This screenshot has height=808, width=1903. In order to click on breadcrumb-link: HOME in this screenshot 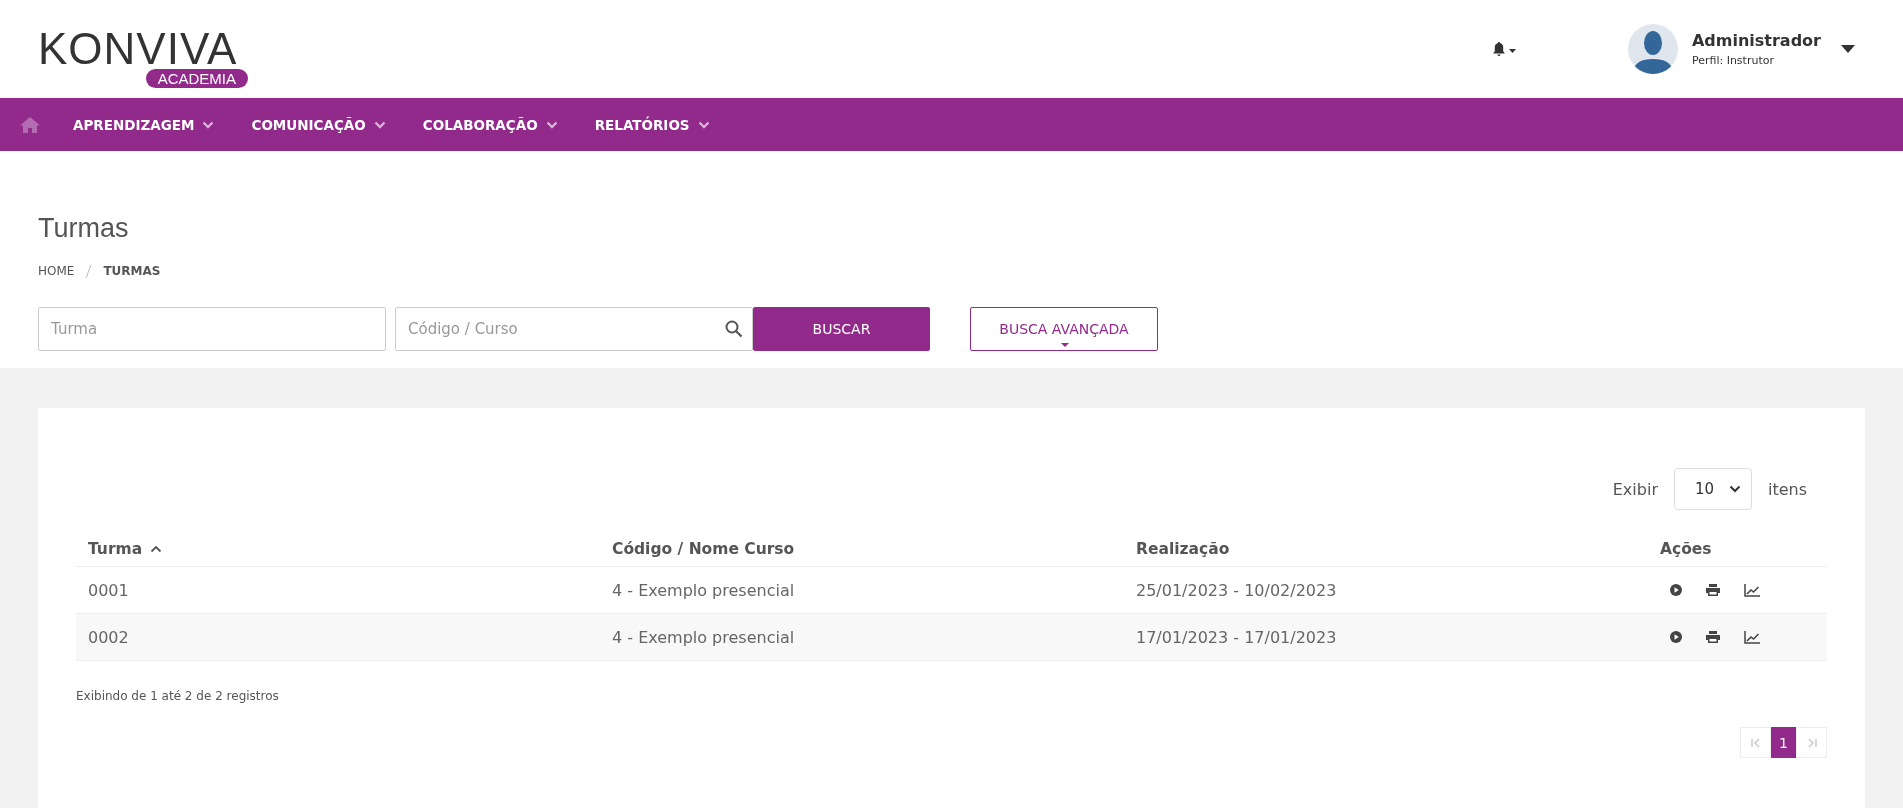, I will do `click(56, 271)`.